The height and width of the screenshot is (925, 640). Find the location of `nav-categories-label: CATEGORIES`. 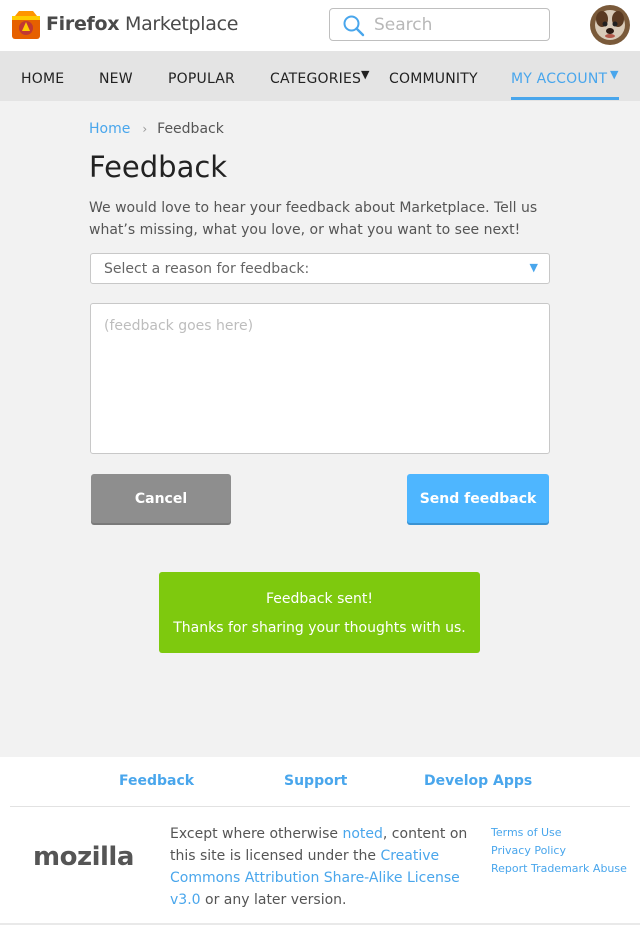

nav-categories-label: CATEGORIES is located at coordinates (316, 79).